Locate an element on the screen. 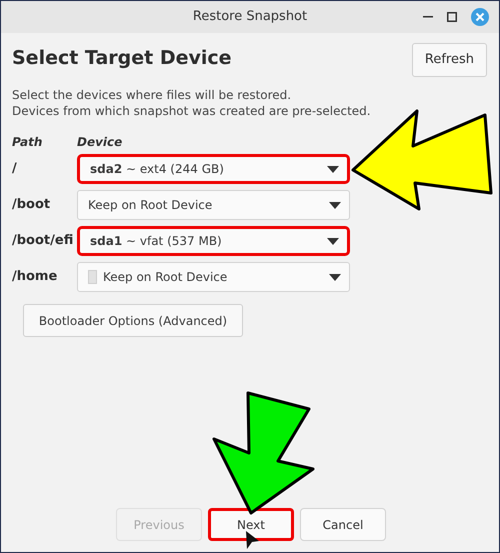 The width and height of the screenshot is (500, 553). page-heading: Select Target Device is located at coordinates (122, 58).